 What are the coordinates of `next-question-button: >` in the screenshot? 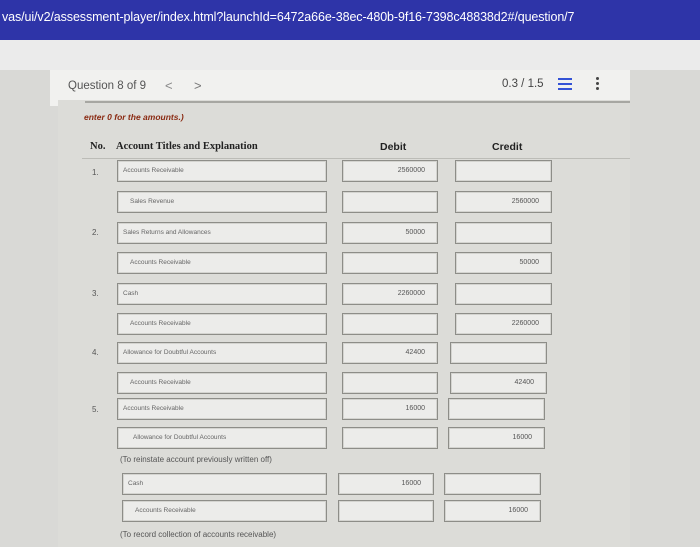 It's located at (198, 85).